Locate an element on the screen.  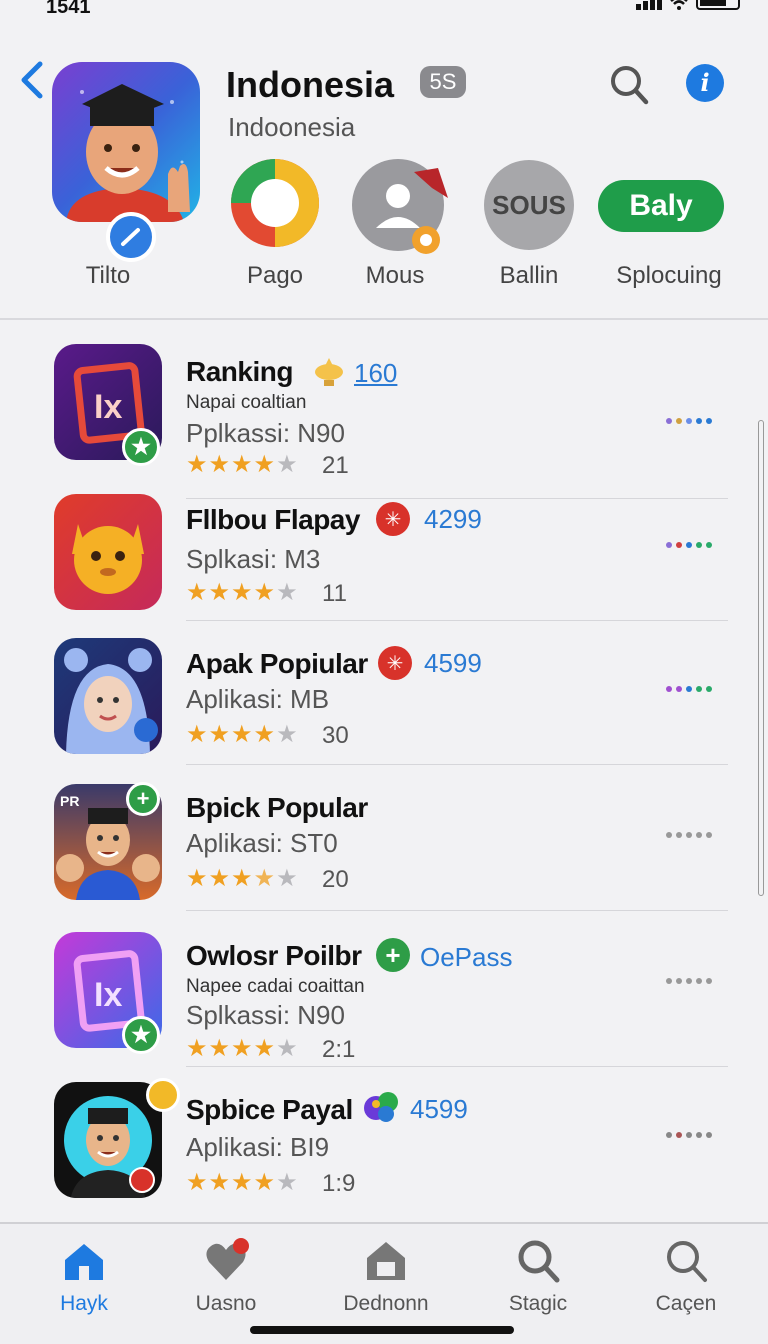
category-label-splocuing: Splocuing is located at coordinates (669, 275).